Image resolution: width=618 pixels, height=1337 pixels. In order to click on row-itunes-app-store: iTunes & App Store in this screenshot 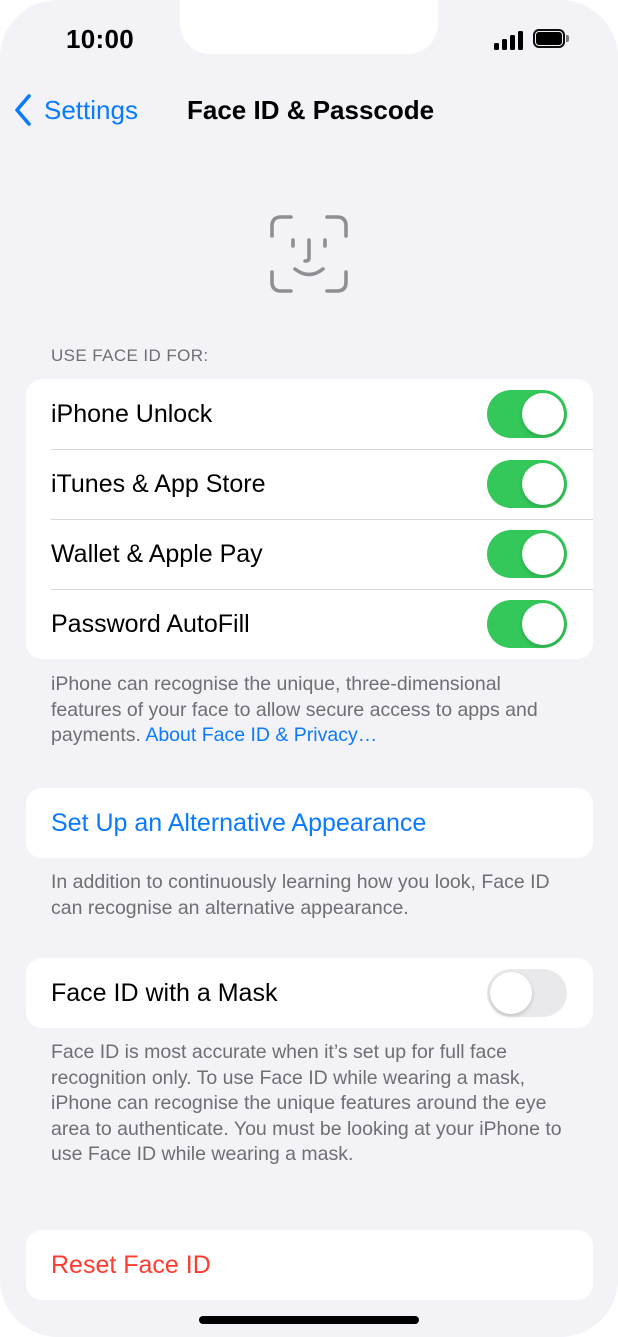, I will do `click(309, 484)`.